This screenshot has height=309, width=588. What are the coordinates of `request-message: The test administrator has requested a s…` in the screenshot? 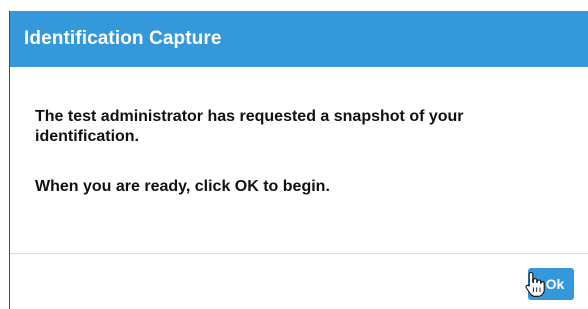 It's located at (249, 126).